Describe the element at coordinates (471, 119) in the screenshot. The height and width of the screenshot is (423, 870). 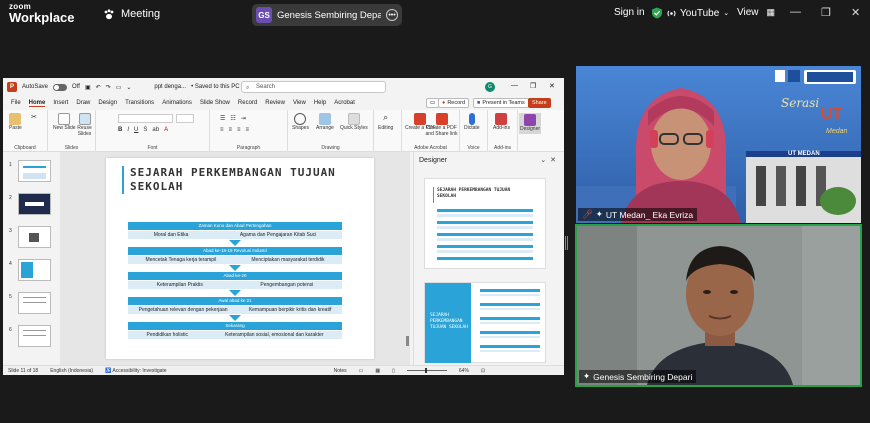
I see `microphone-icon` at that location.